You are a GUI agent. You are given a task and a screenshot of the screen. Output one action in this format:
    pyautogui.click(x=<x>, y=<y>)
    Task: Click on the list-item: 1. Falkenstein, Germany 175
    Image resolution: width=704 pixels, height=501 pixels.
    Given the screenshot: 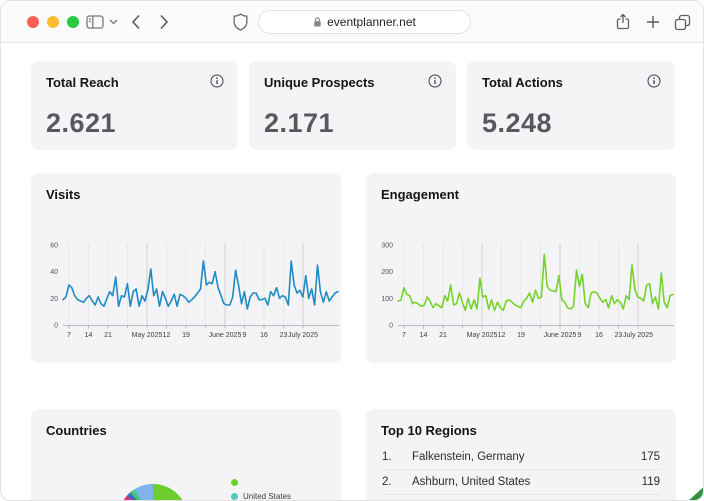 What is the action you would take?
    pyautogui.click(x=521, y=457)
    